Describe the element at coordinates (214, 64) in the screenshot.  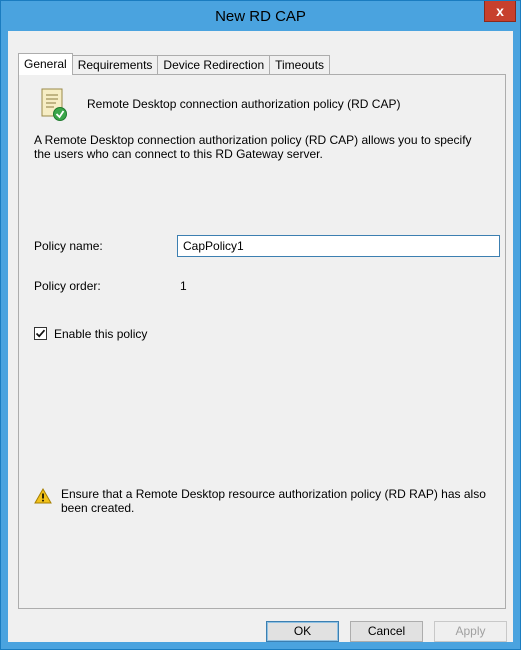
I see `tab-device-redirection: Device Redirection` at that location.